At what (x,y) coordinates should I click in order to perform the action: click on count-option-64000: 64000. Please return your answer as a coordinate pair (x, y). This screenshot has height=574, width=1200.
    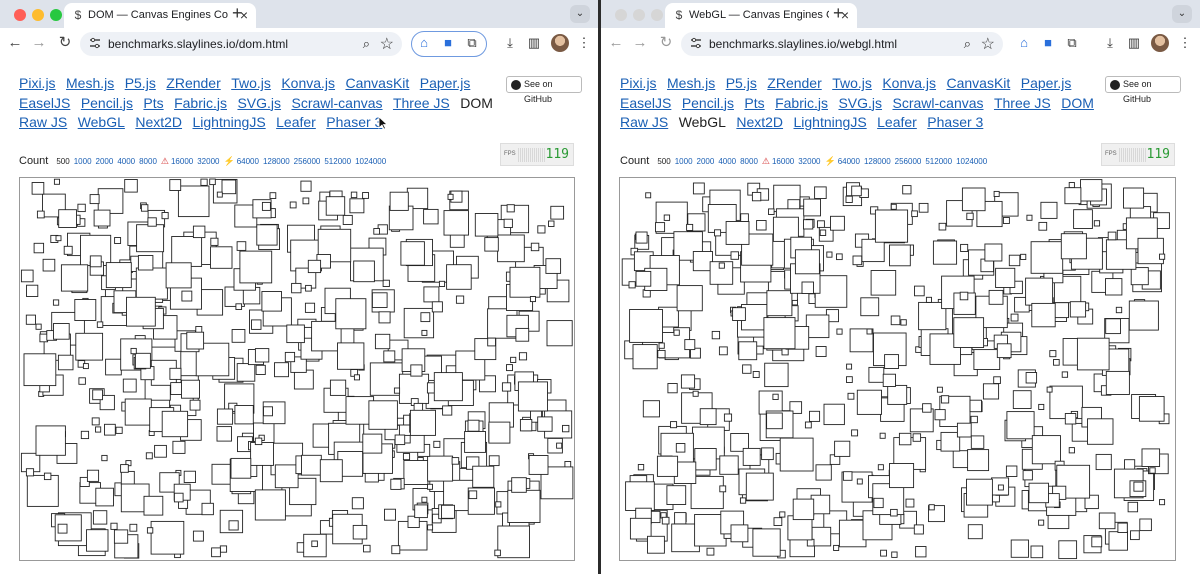
    Looking at the image, I should click on (849, 161).